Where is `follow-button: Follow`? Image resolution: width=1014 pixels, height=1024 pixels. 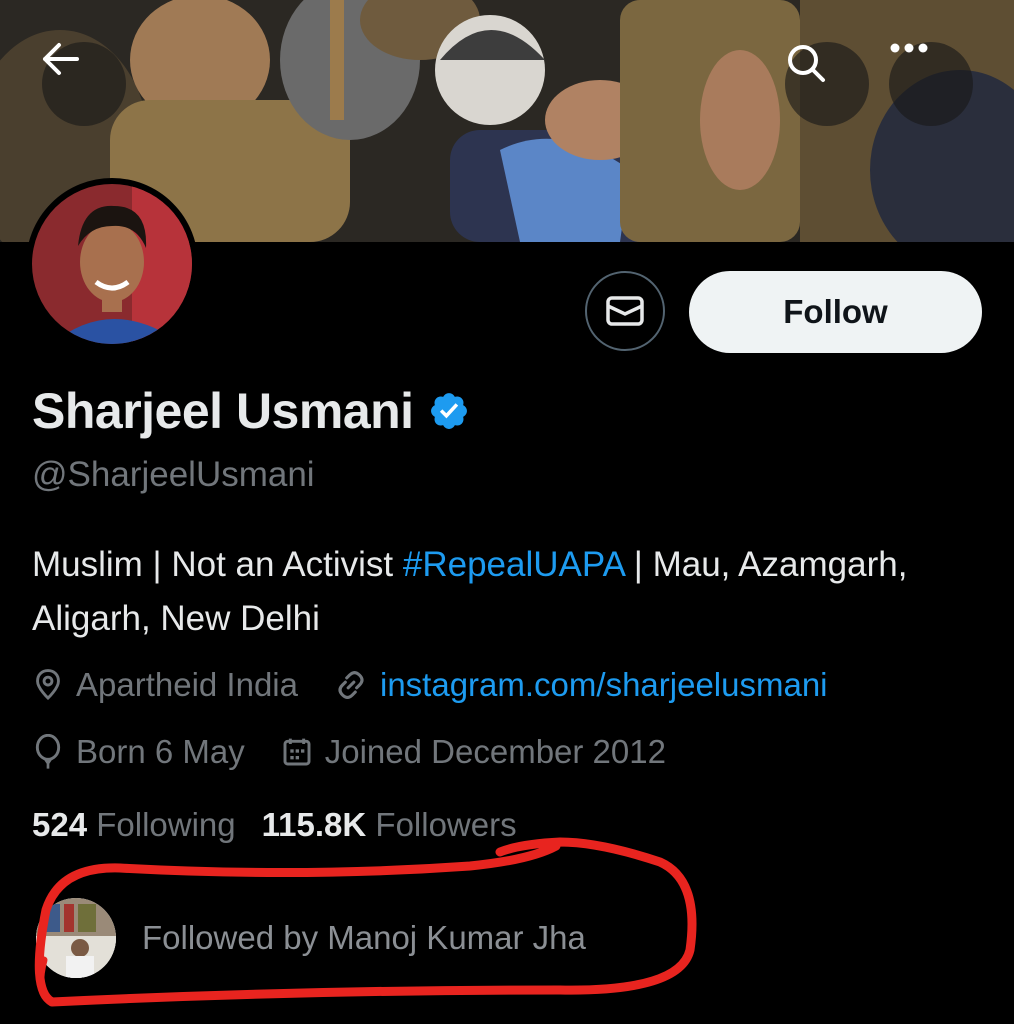
follow-button: Follow is located at coordinates (835, 312).